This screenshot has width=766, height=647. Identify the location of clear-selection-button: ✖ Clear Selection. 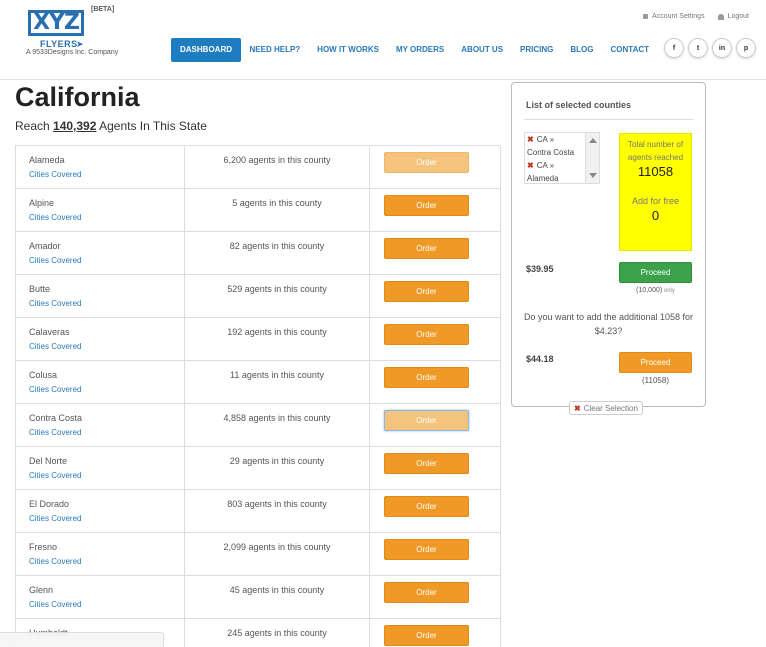
(606, 408).